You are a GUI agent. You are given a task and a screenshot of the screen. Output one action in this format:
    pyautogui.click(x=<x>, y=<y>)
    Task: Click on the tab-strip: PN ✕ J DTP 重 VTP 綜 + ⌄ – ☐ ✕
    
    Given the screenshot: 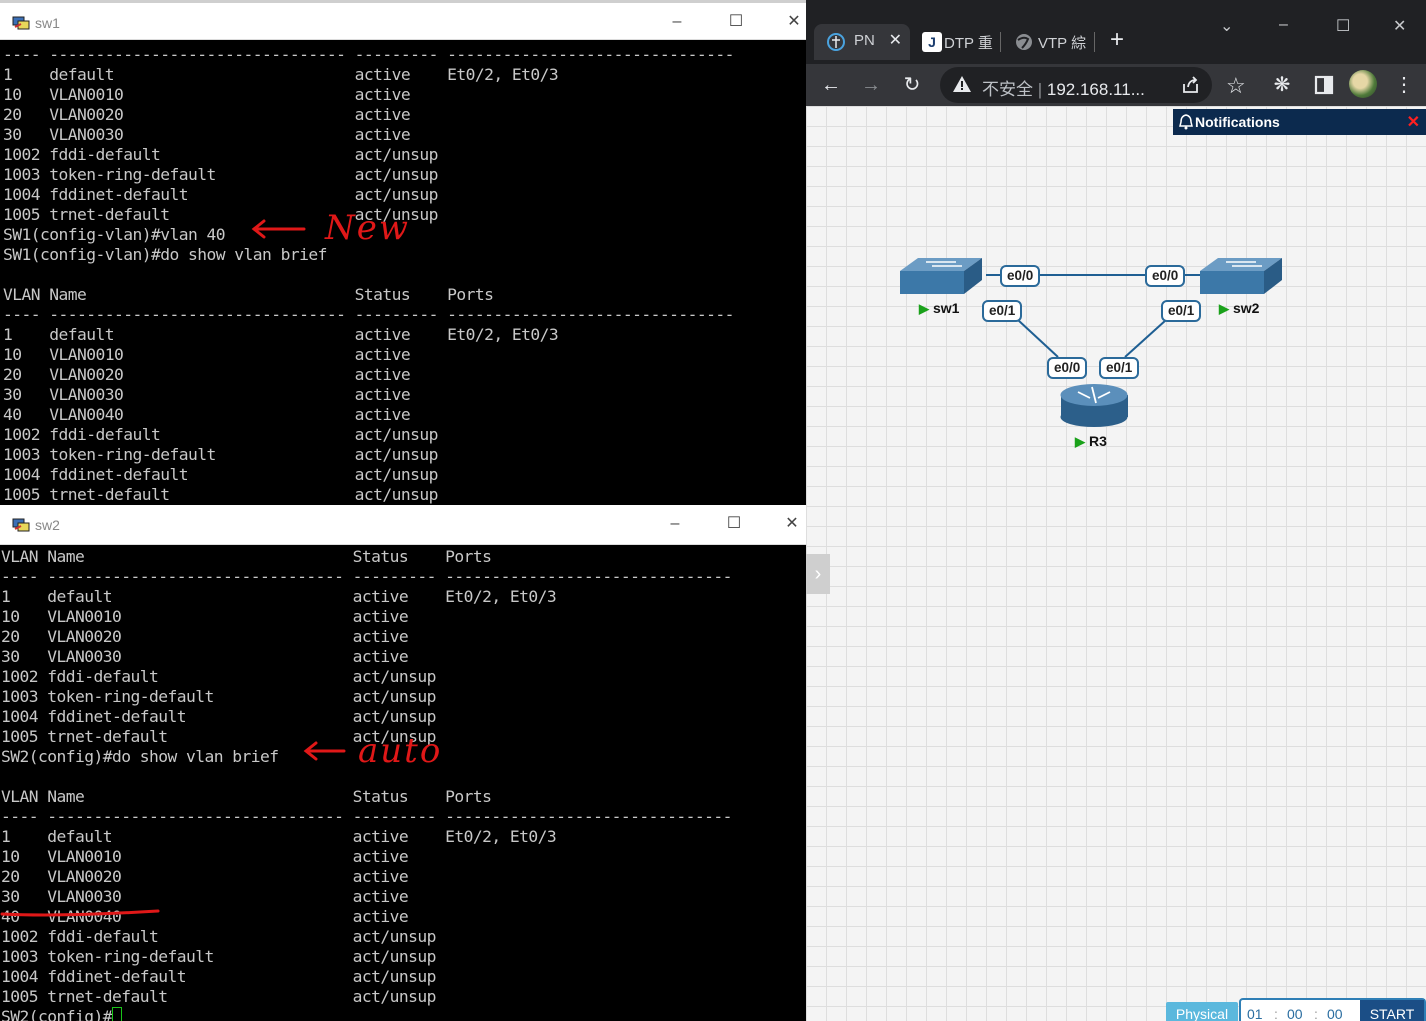 What is the action you would take?
    pyautogui.click(x=1116, y=32)
    